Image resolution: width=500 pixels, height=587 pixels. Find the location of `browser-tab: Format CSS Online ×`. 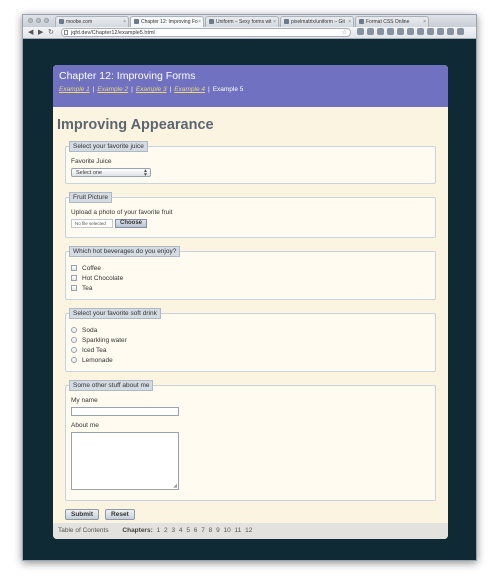

browser-tab: Format CSS Online × is located at coordinates (392, 21).